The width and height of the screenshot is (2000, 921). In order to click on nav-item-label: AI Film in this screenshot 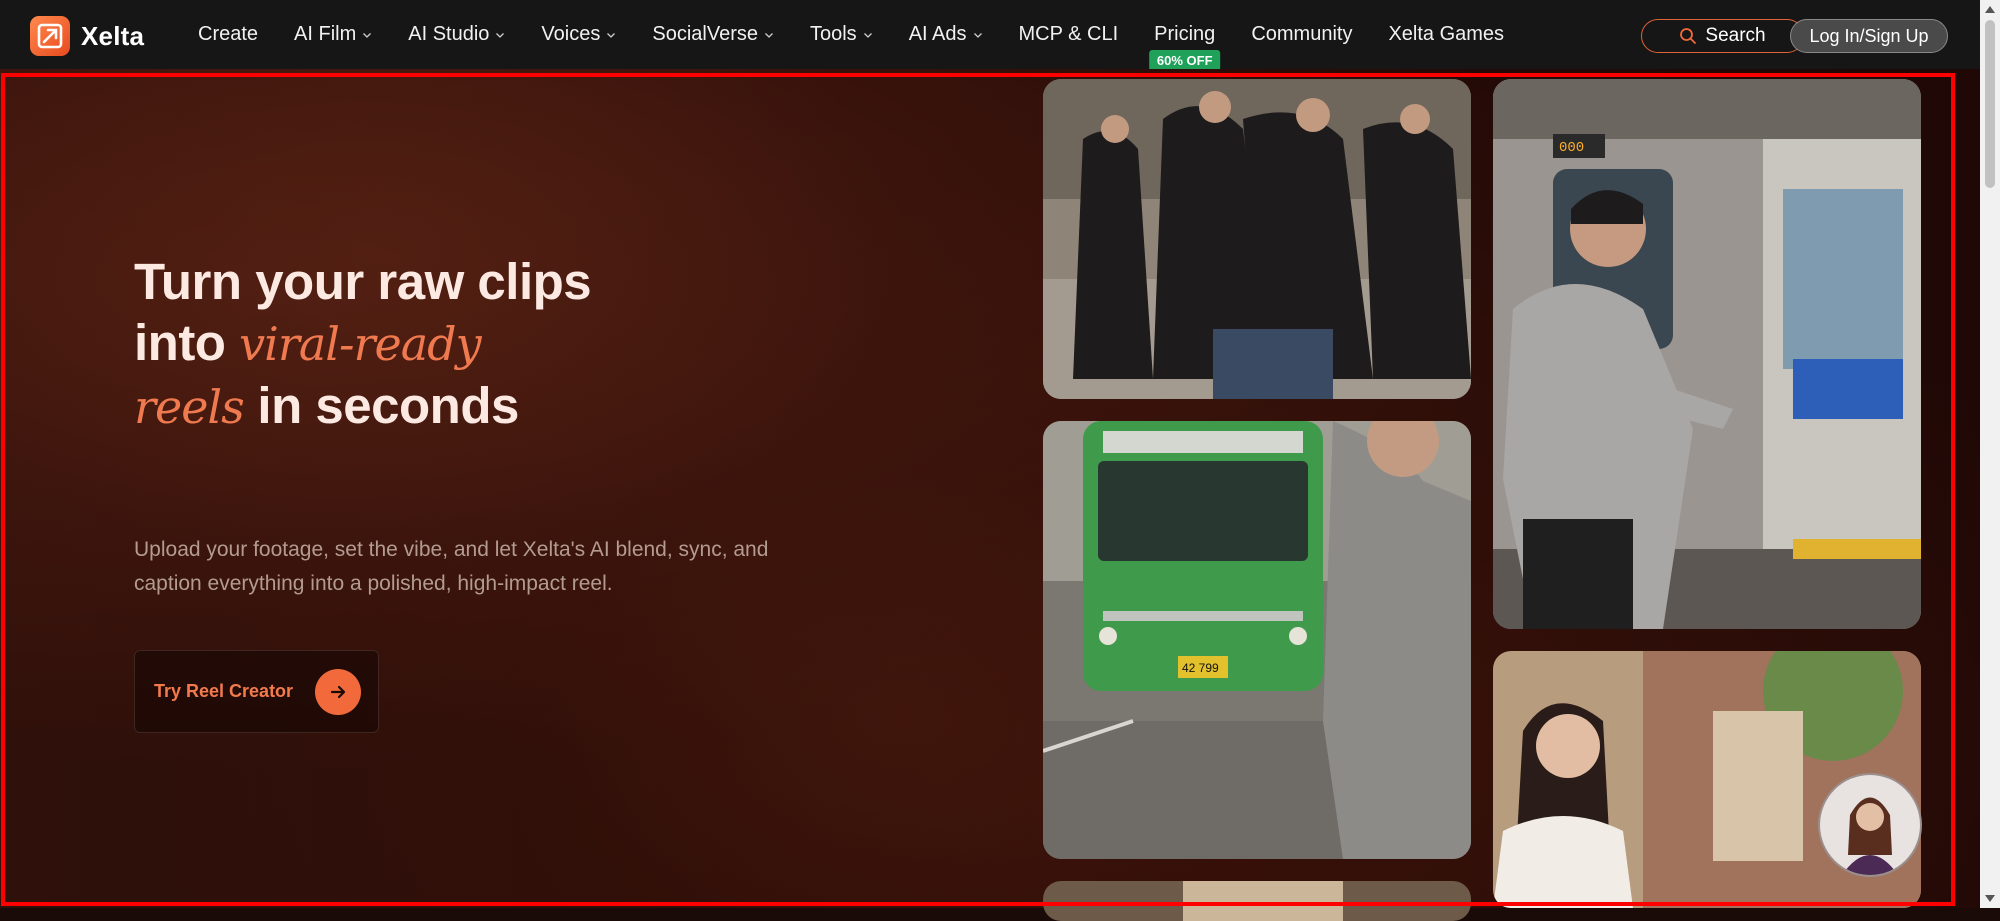, I will do `click(325, 34)`.